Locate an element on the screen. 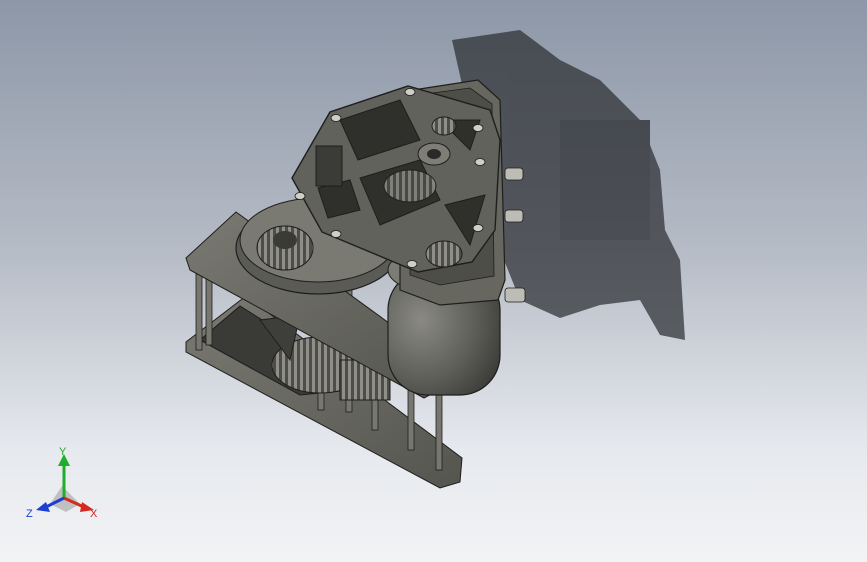 Image resolution: width=867 pixels, height=562 pixels. orientation-triad: Y X Z is located at coordinates (66, 484).